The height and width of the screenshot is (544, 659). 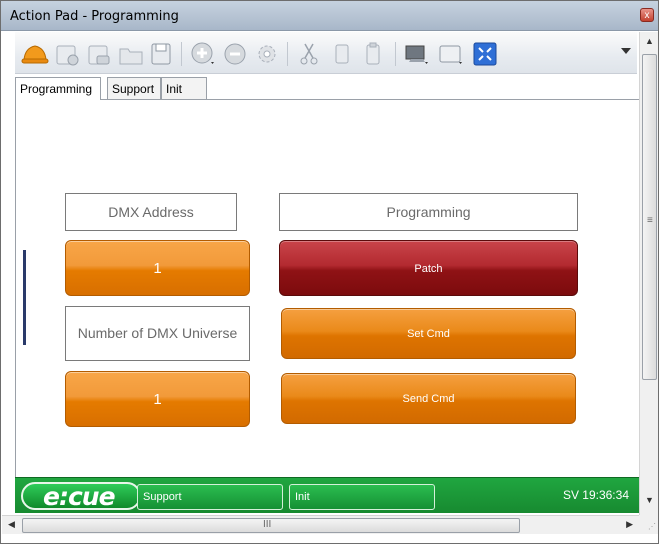 I want to click on horizontal-scroll-thumb: III, so click(x=271, y=525).